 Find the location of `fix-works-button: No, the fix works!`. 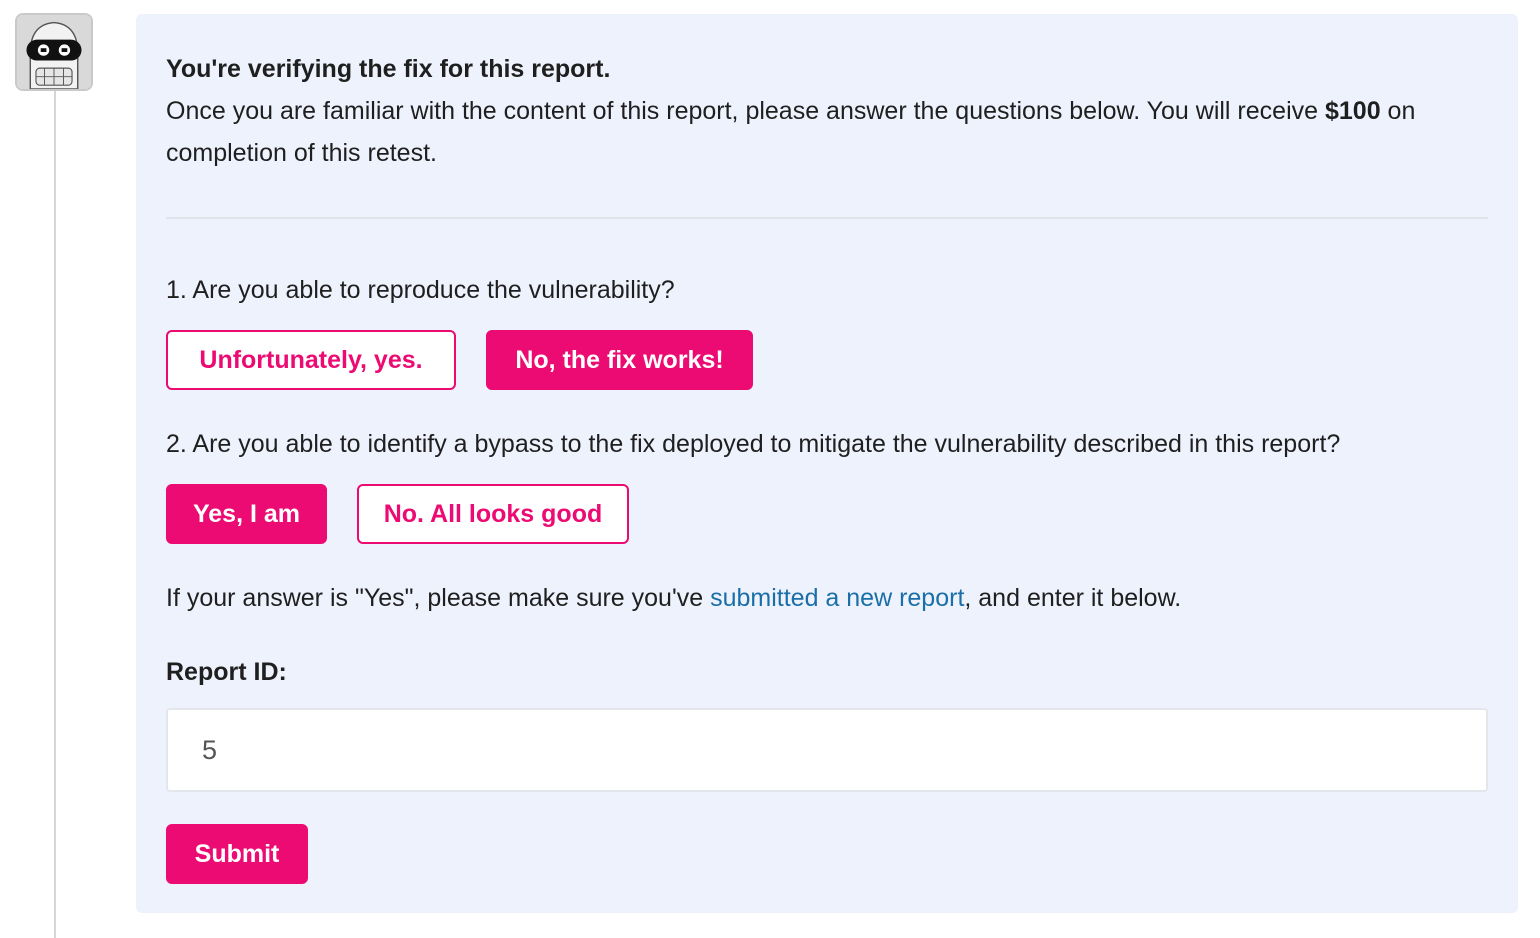

fix-works-button: No, the fix works! is located at coordinates (619, 360).